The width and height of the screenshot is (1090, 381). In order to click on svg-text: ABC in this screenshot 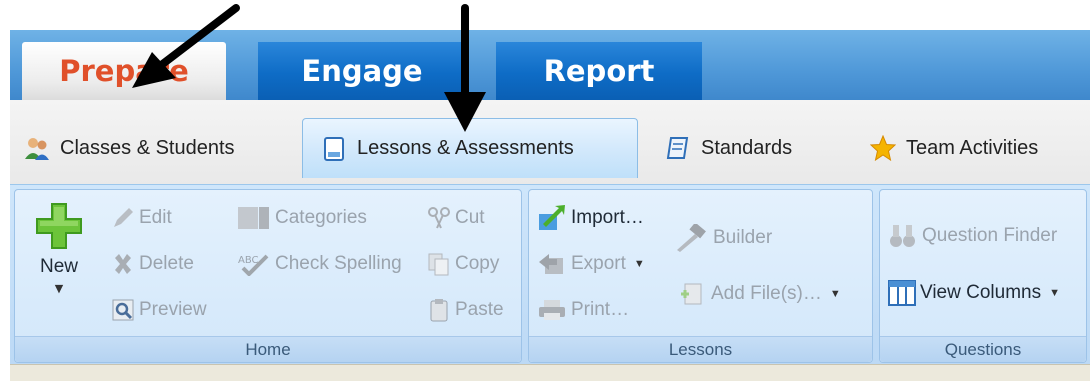, I will do `click(248, 260)`.